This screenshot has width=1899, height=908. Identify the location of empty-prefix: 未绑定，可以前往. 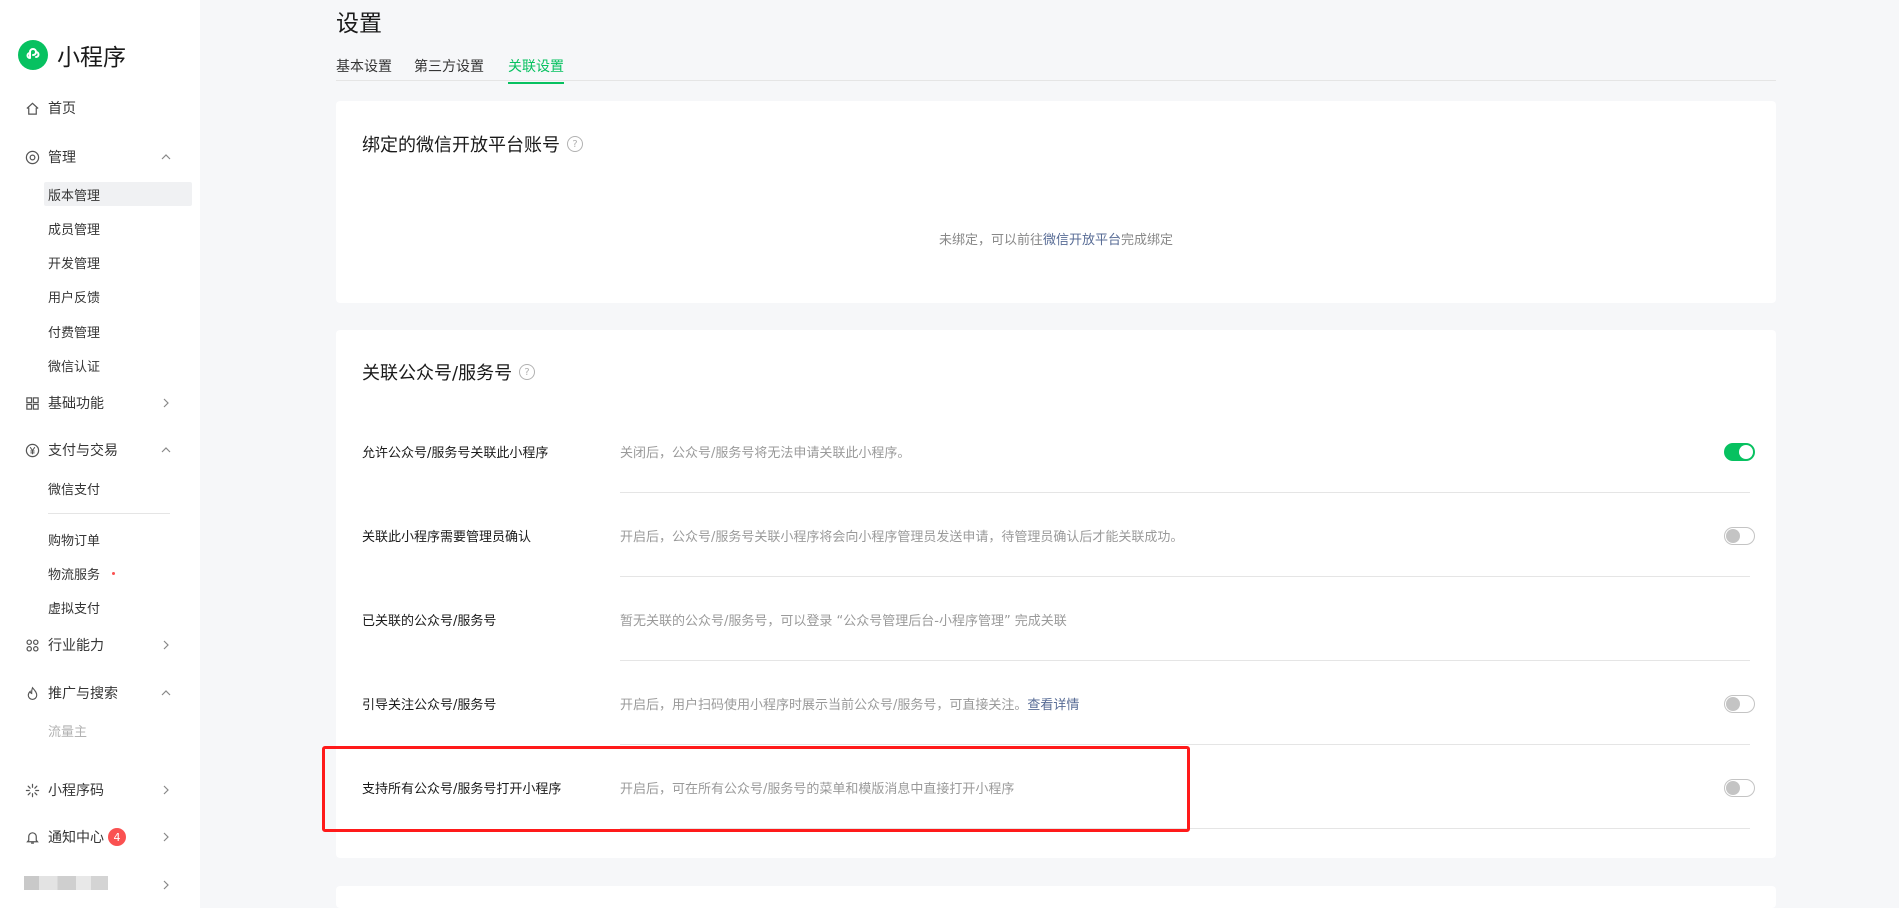
(990, 240).